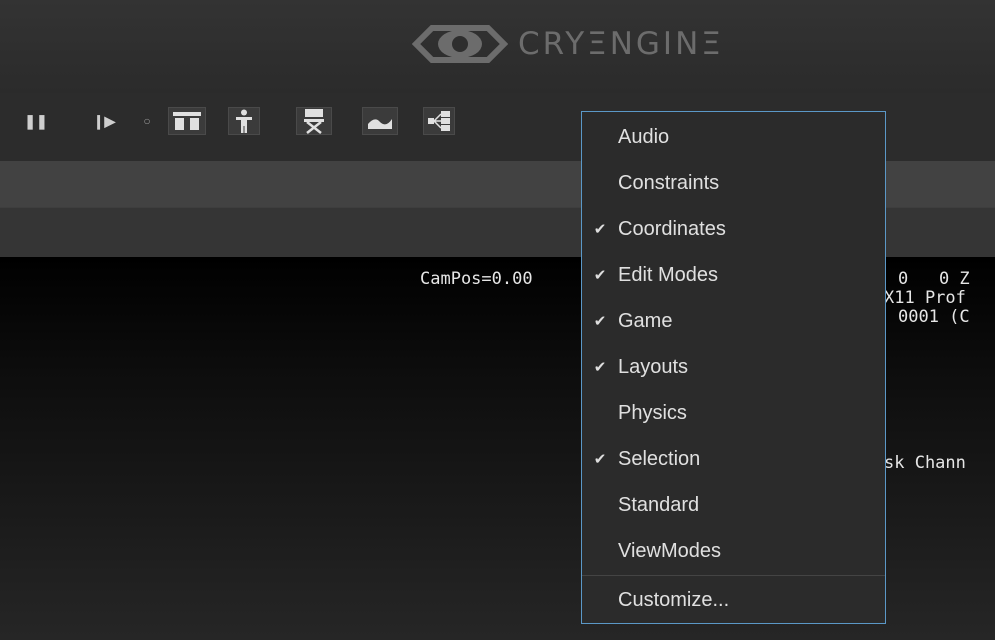  I want to click on director-chair-icon, so click(314, 121).